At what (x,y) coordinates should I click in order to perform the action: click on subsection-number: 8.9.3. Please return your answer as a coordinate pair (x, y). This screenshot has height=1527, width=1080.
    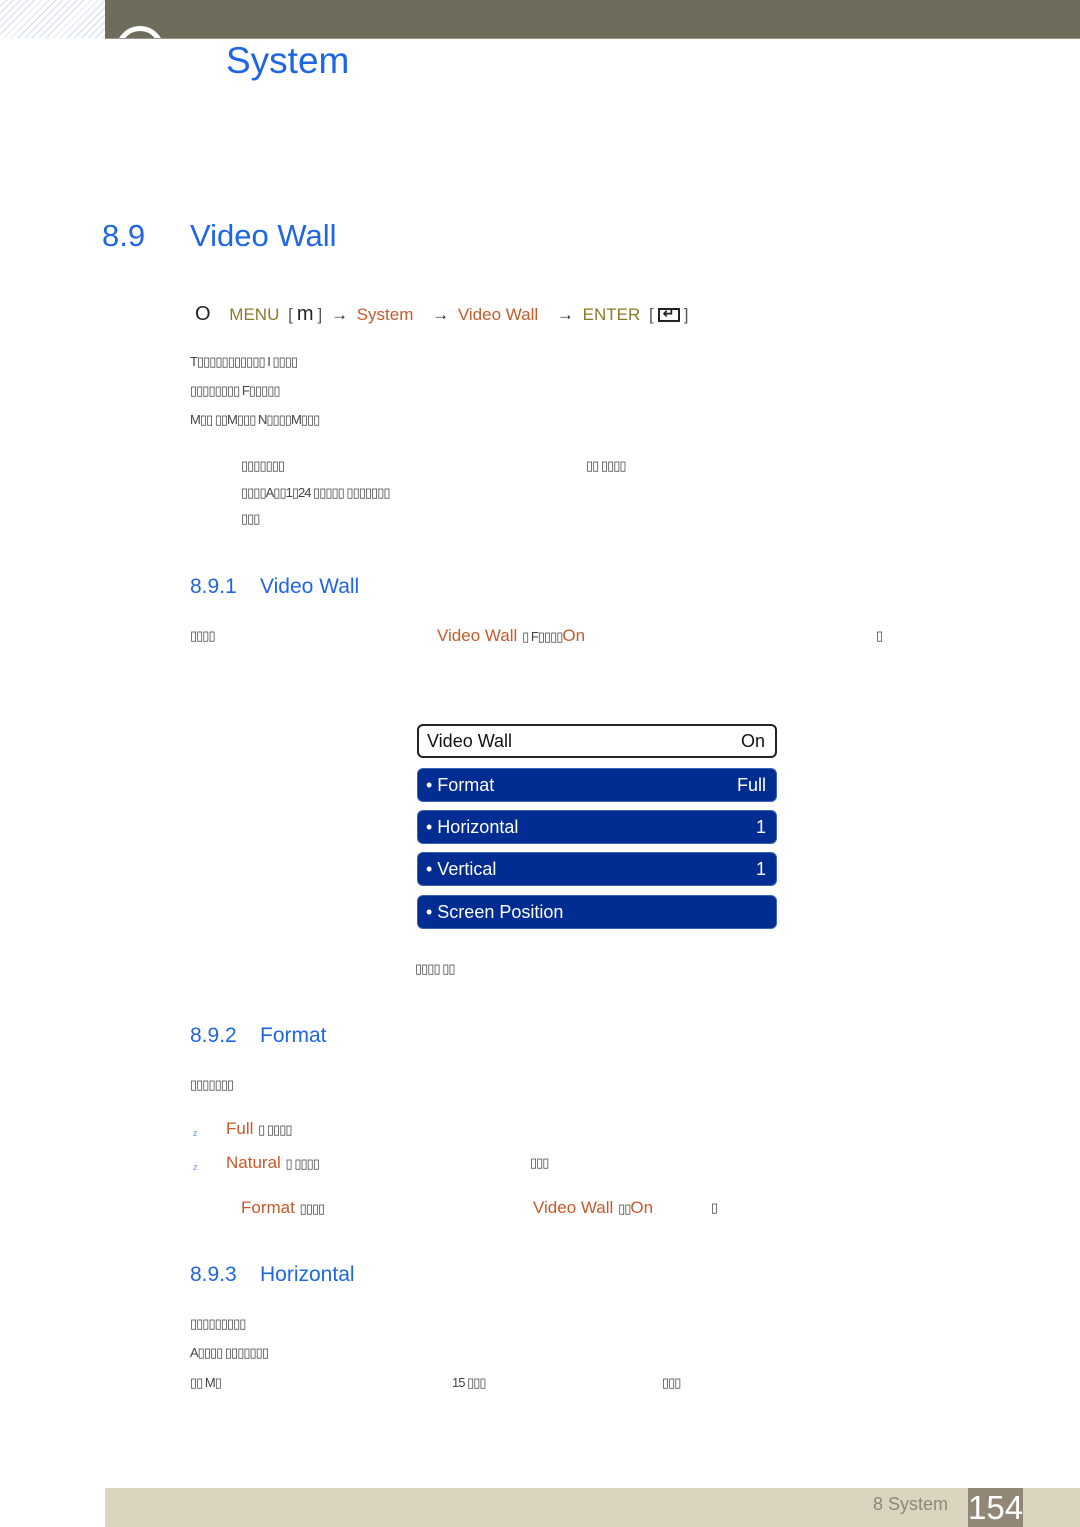
    Looking at the image, I should click on (213, 1274).